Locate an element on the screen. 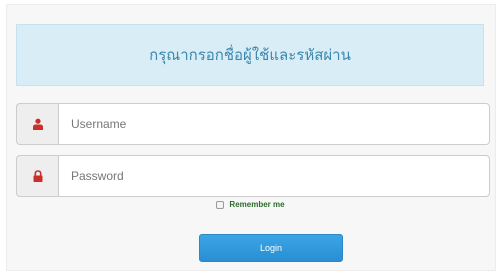 This screenshot has height=277, width=501. remember-me-row: Remember me is located at coordinates (250, 204).